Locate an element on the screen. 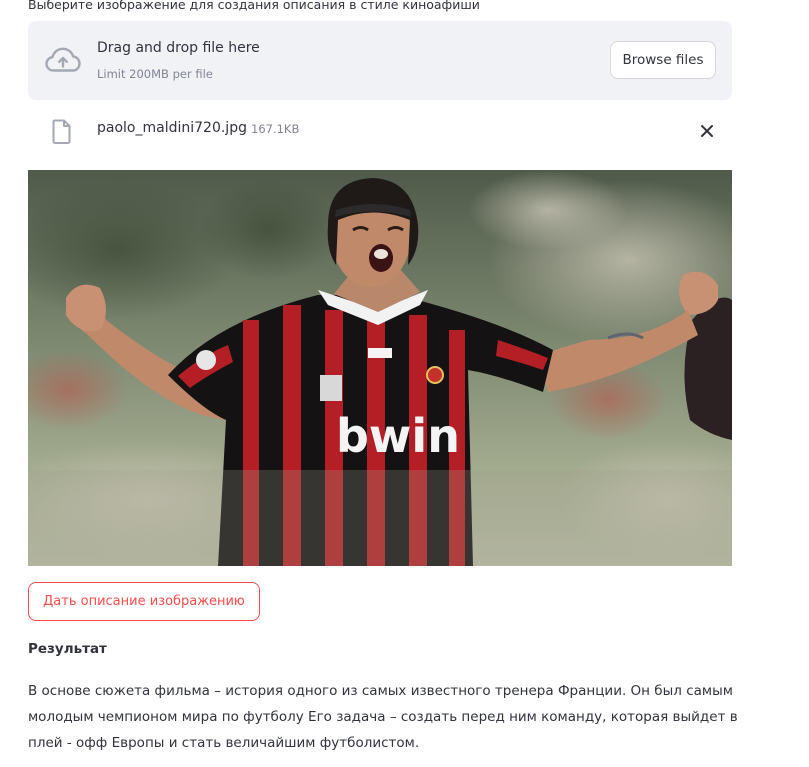  browse-files-button: Browse files is located at coordinates (663, 60).